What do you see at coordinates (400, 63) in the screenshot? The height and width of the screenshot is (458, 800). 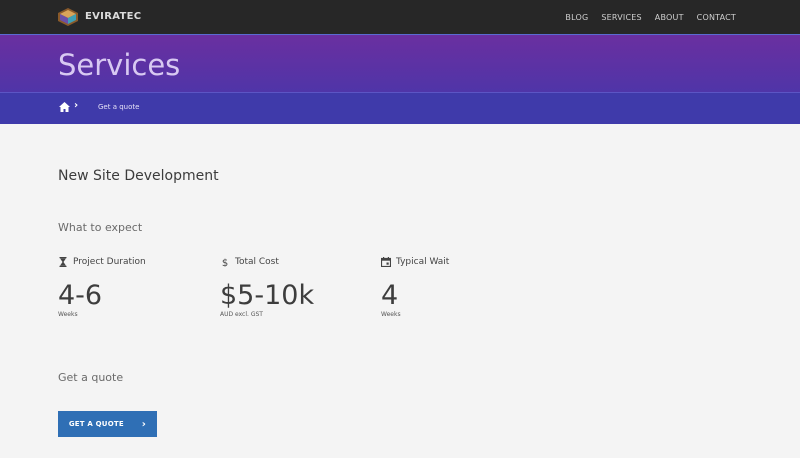 I see `hero-banner: Services` at bounding box center [400, 63].